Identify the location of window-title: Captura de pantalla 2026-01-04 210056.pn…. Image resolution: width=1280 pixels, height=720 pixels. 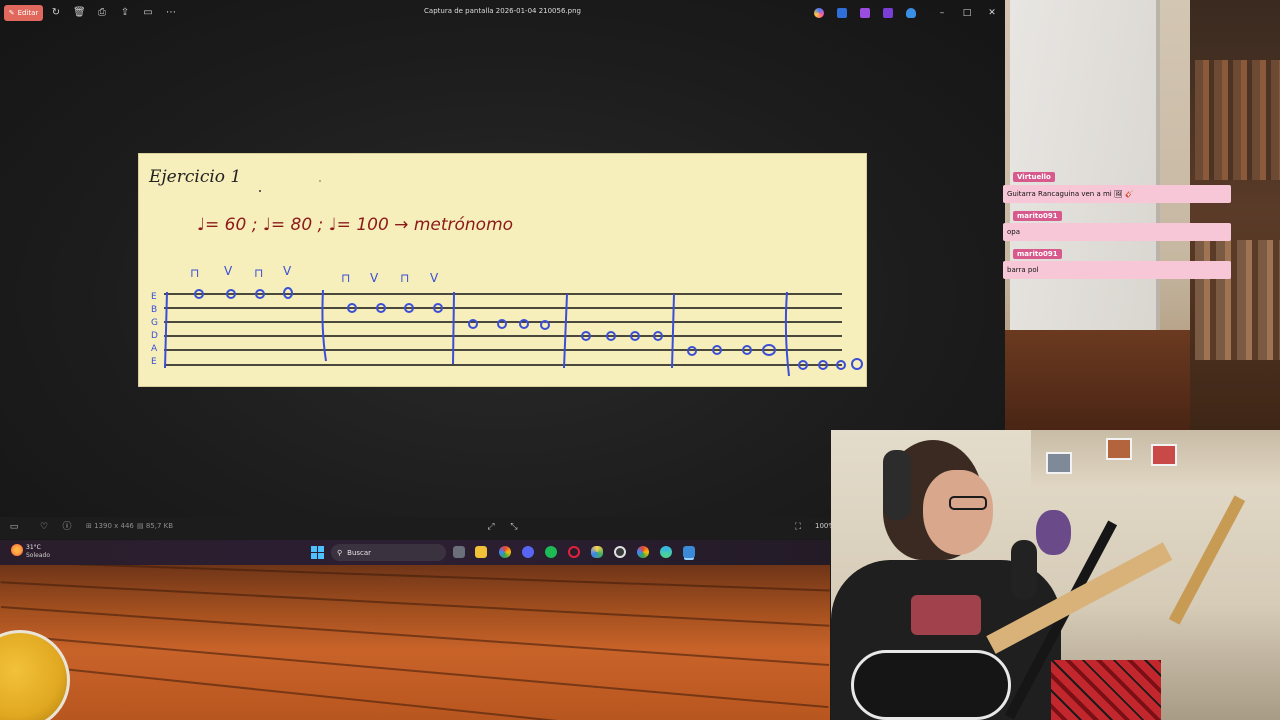
(502, 11).